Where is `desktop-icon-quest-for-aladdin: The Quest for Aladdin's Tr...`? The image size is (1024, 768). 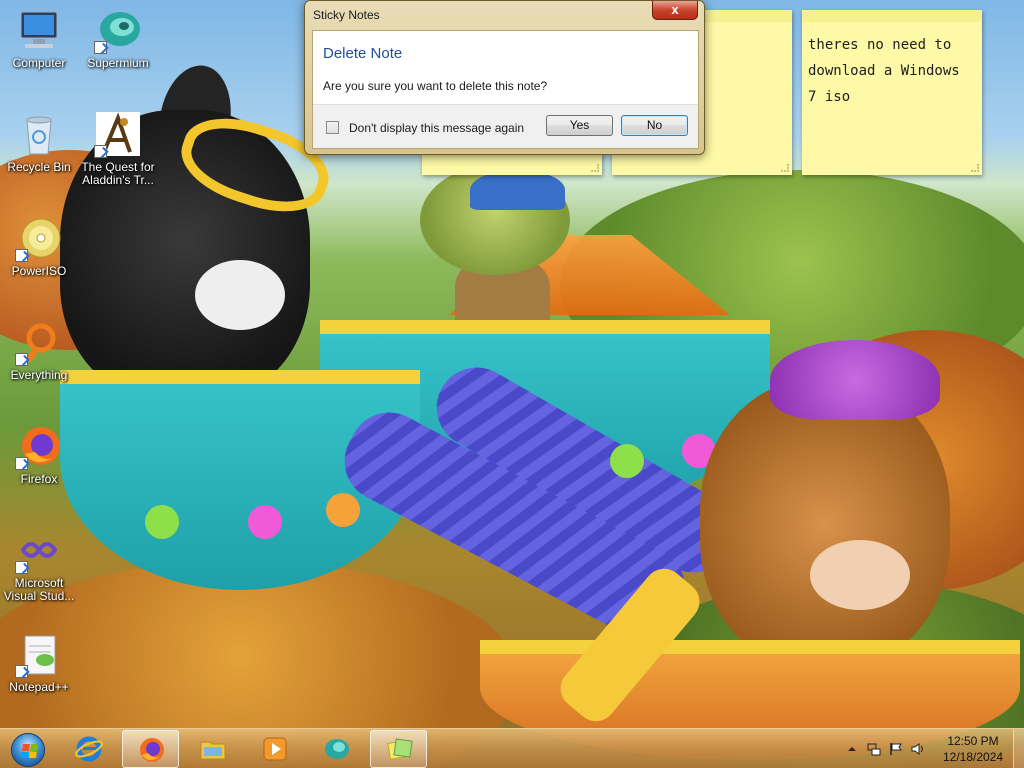 desktop-icon-quest-for-aladdin: The Quest for Aladdin's Tr... is located at coordinates (118, 149).